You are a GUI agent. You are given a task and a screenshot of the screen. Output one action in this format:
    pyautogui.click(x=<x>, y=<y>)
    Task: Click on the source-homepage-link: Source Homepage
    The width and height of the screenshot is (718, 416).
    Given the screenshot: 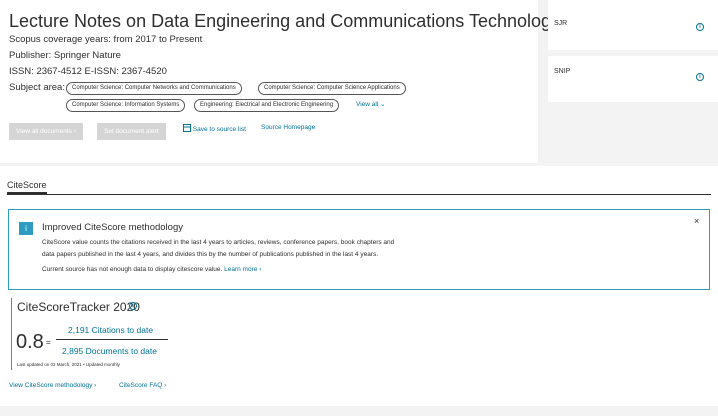 What is the action you would take?
    pyautogui.click(x=288, y=127)
    